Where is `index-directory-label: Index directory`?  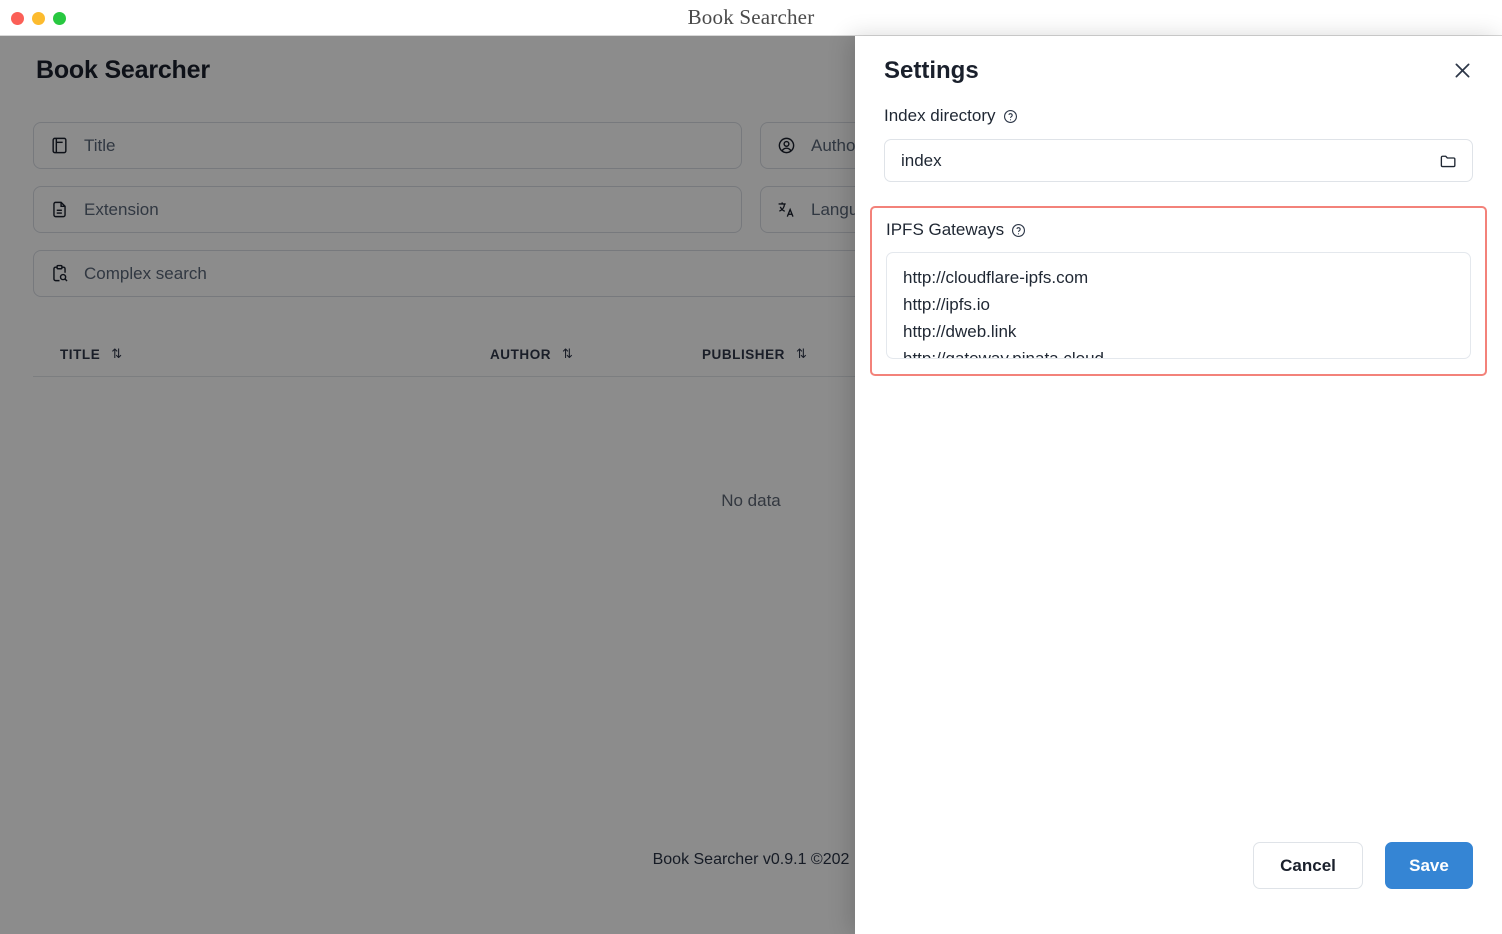
index-directory-label: Index directory is located at coordinates (1178, 116).